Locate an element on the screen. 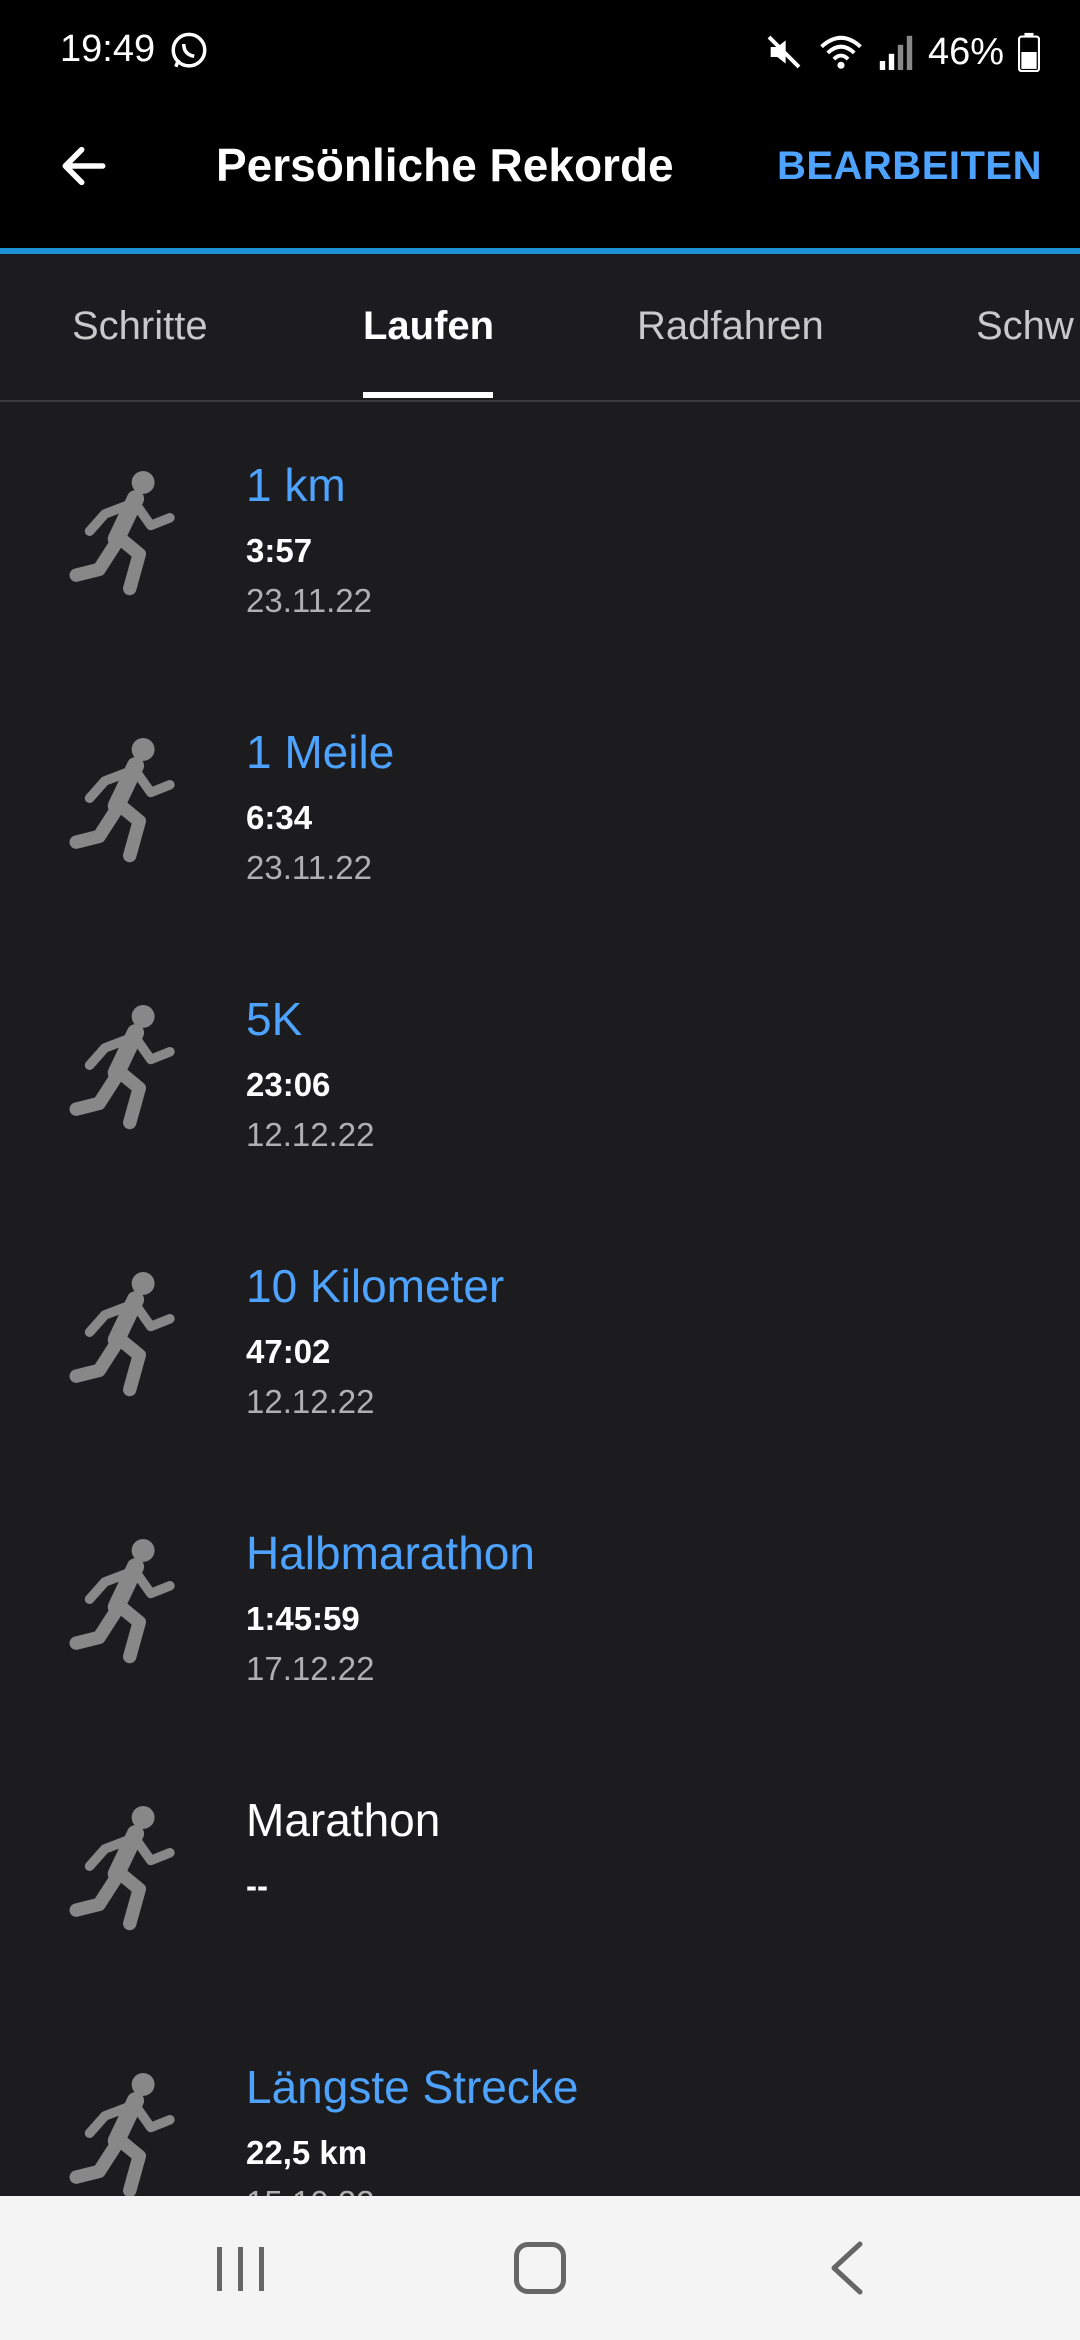  page-title: Persönliche Rekorde is located at coordinates (445, 165).